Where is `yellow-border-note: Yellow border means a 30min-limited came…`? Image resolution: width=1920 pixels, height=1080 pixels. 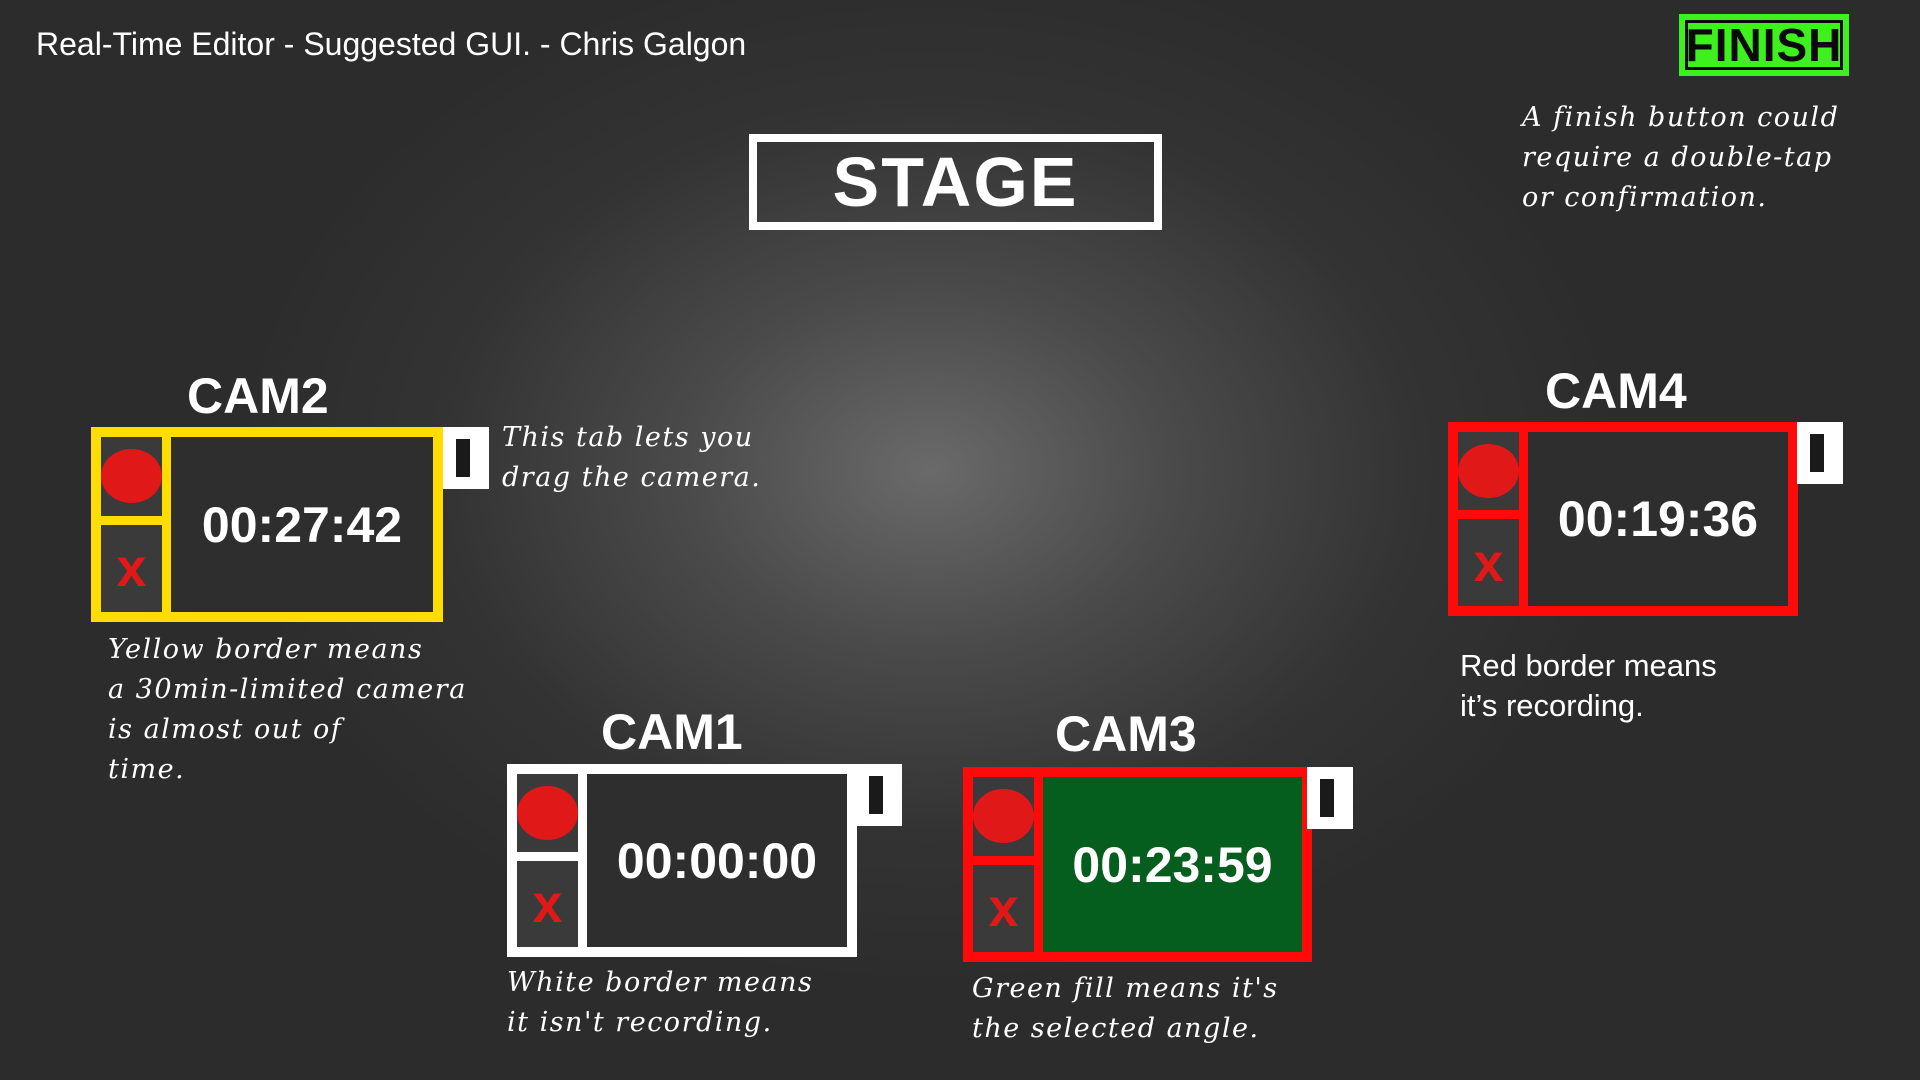
yellow-border-note: Yellow border means a 30min-limited came… is located at coordinates (287, 710).